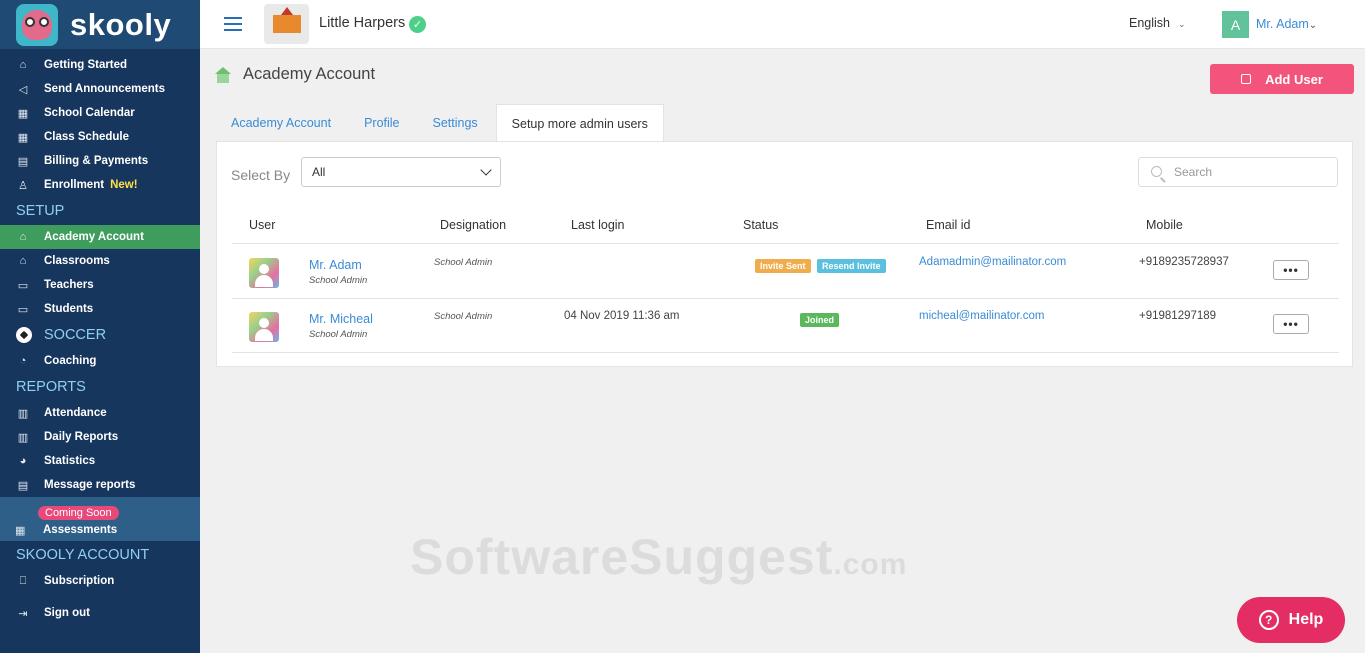  Describe the element at coordinates (341, 319) in the screenshot. I see `user-name-link: Mr. Micheal` at that location.